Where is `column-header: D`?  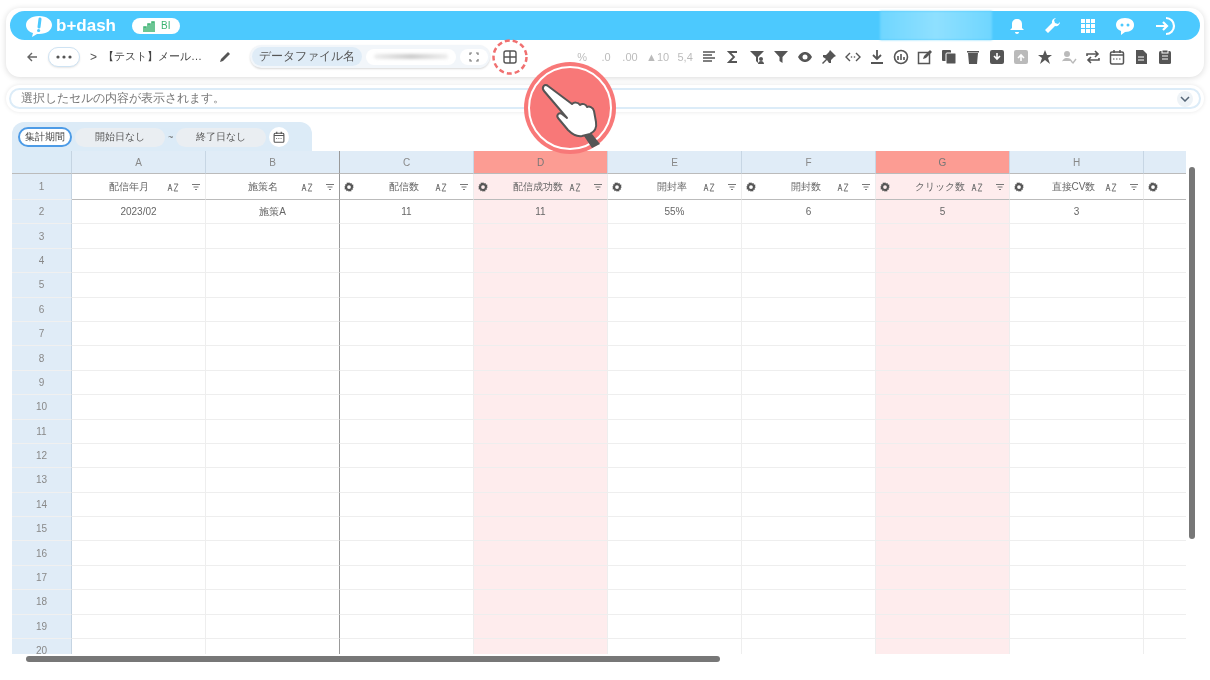
column-header: D is located at coordinates (541, 162).